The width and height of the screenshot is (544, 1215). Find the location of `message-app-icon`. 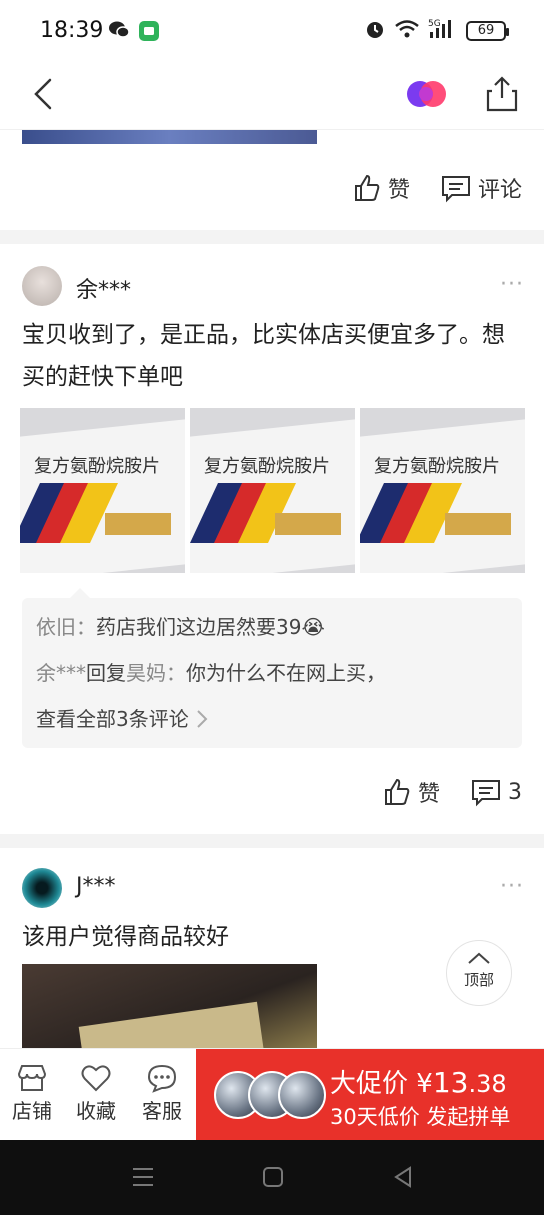

message-app-icon is located at coordinates (149, 33).